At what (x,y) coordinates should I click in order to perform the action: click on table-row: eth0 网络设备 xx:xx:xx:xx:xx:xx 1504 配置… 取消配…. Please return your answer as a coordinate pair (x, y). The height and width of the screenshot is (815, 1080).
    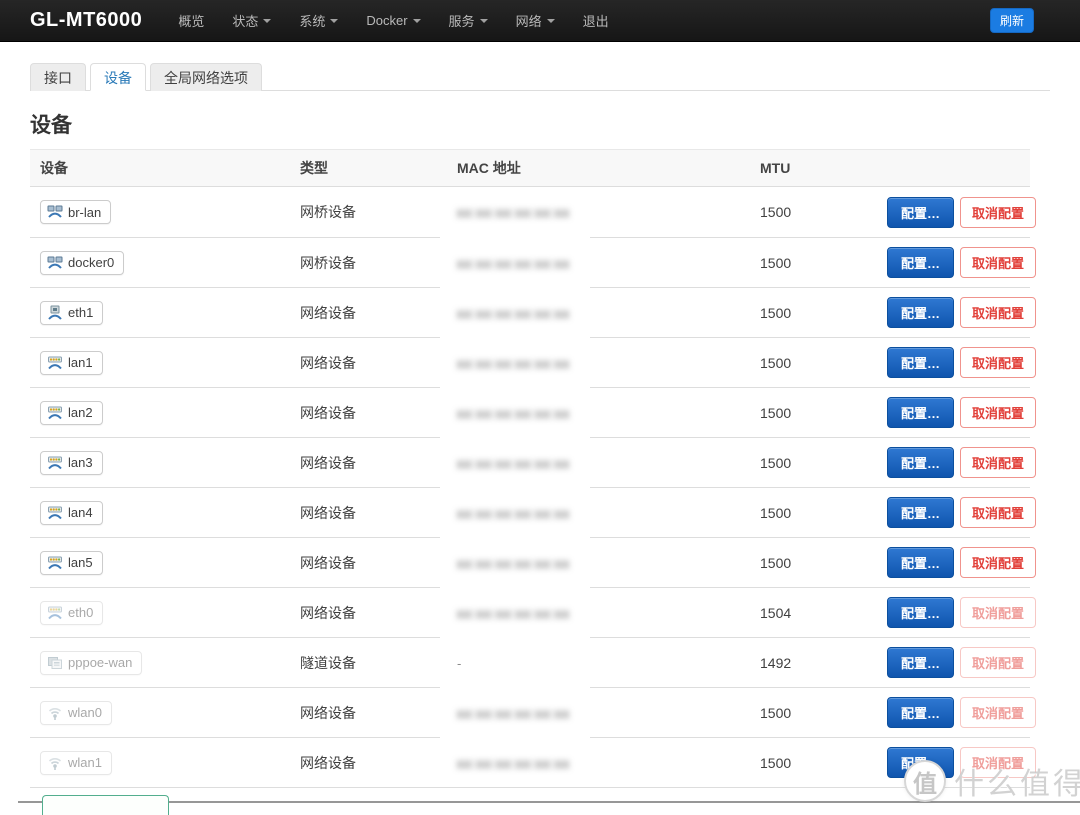
    Looking at the image, I should click on (533, 612).